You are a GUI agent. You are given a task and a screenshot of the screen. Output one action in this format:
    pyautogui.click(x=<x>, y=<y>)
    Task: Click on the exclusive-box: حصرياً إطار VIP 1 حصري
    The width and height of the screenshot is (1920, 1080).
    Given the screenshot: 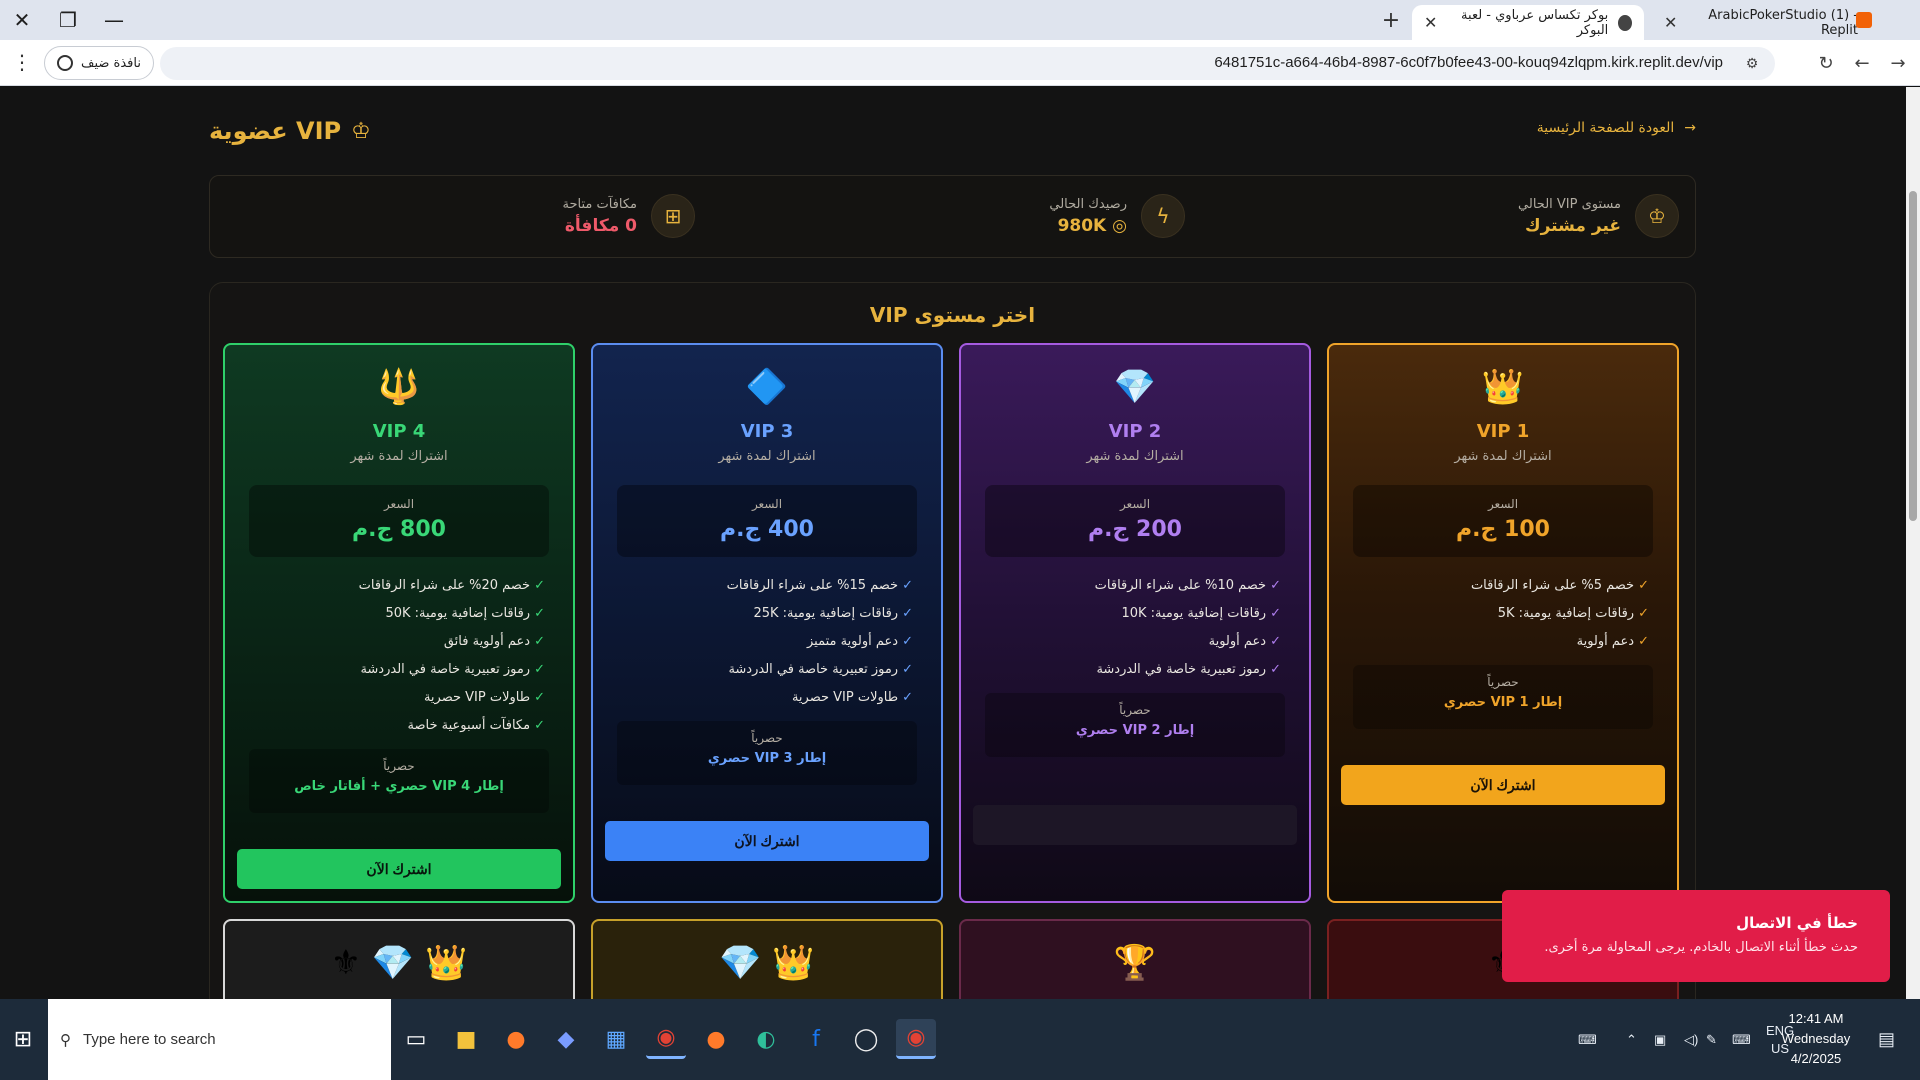 What is the action you would take?
    pyautogui.click(x=1503, y=697)
    